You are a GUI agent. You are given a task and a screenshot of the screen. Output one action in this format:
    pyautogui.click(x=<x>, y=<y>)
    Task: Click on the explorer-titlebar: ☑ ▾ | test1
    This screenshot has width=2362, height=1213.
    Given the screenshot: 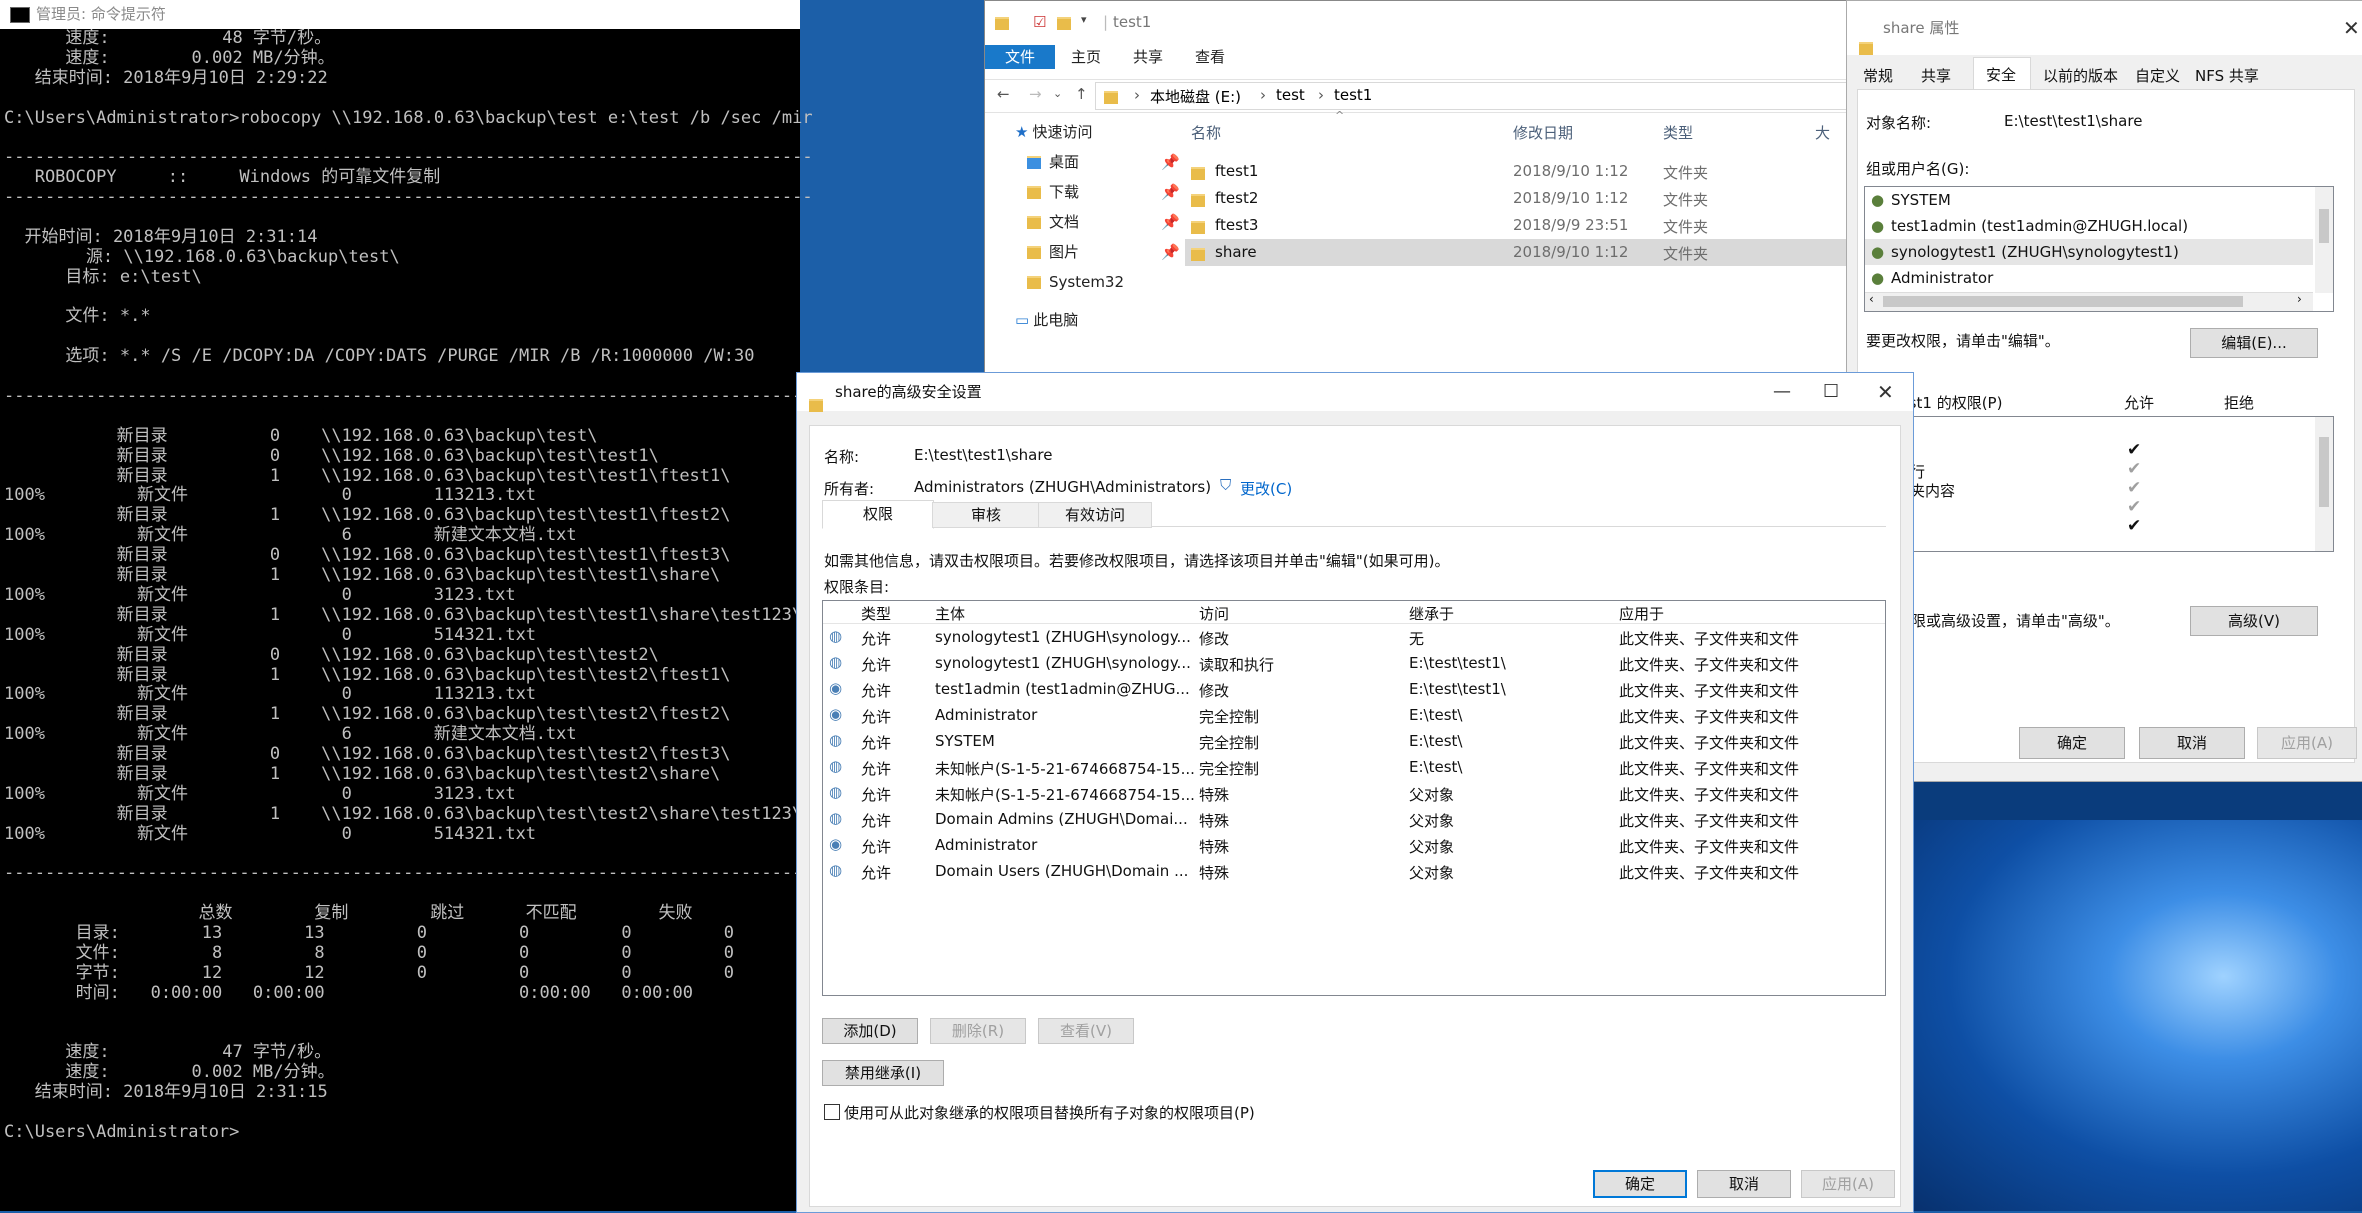 What is the action you would take?
    pyautogui.click(x=1417, y=23)
    